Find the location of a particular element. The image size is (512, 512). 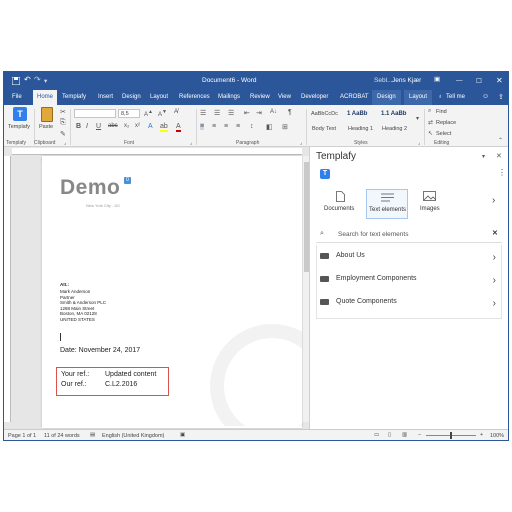

tab-mailings: Mailings is located at coordinates (229, 97).